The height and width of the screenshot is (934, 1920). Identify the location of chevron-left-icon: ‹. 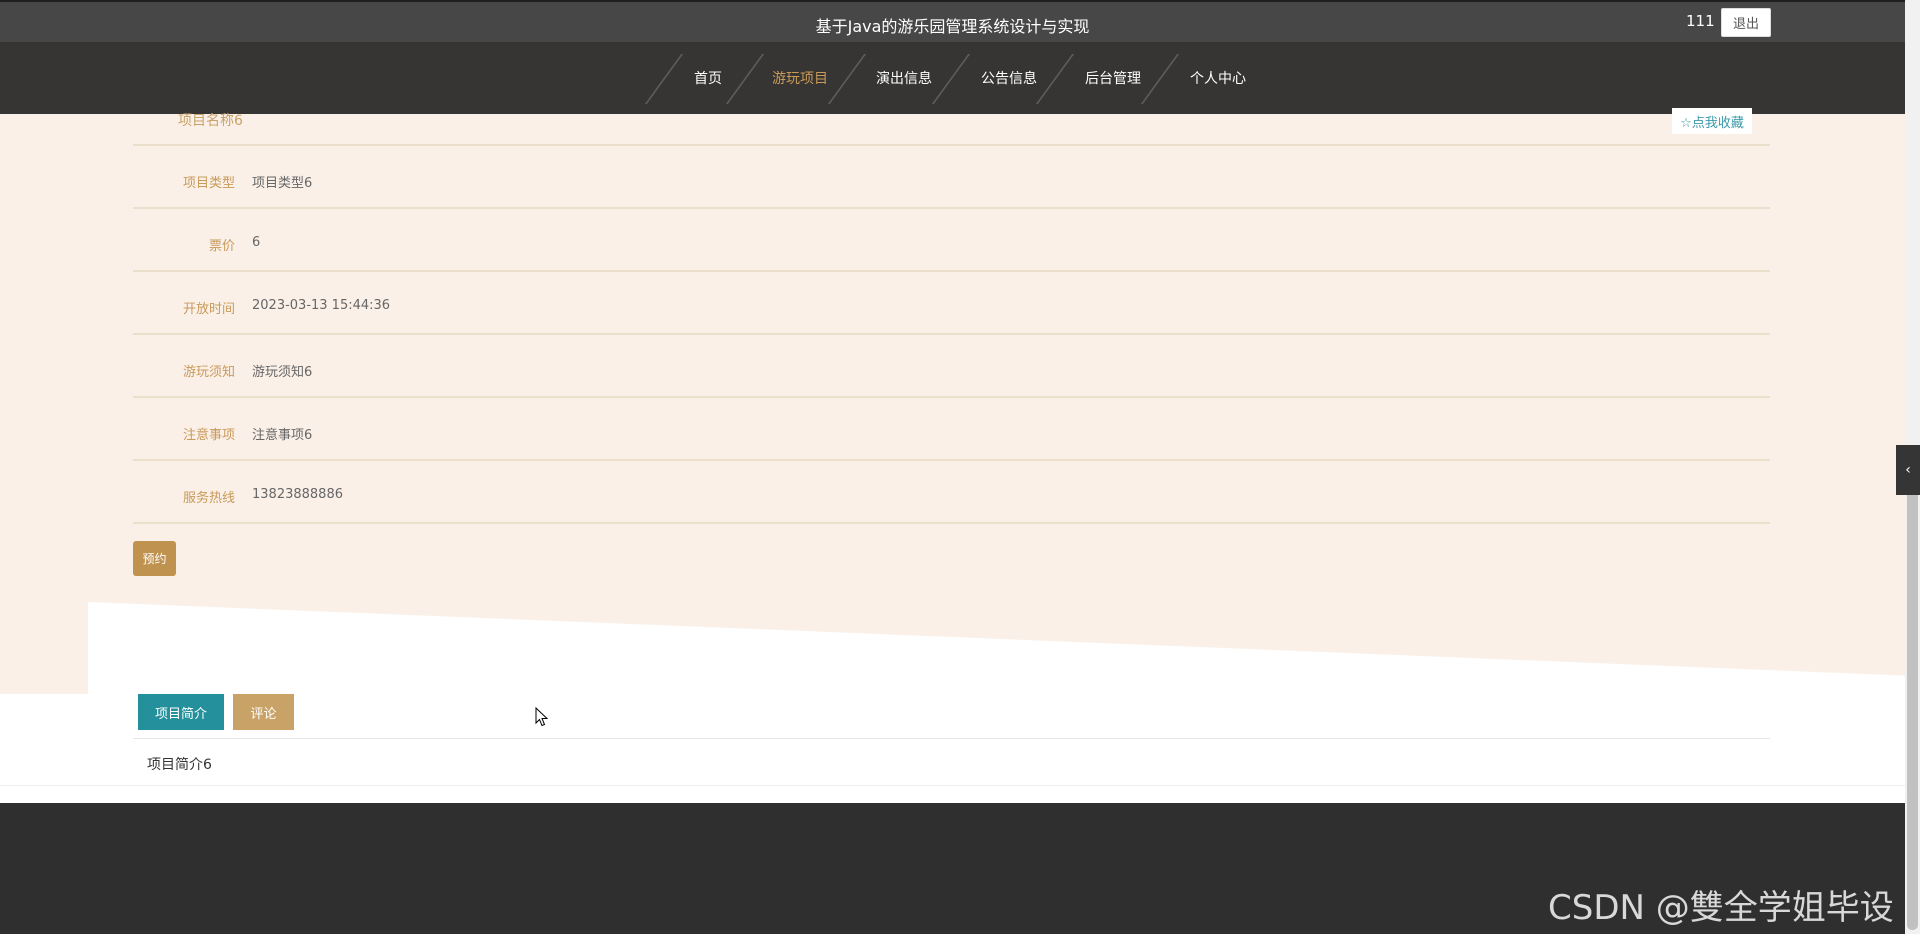
(1908, 470).